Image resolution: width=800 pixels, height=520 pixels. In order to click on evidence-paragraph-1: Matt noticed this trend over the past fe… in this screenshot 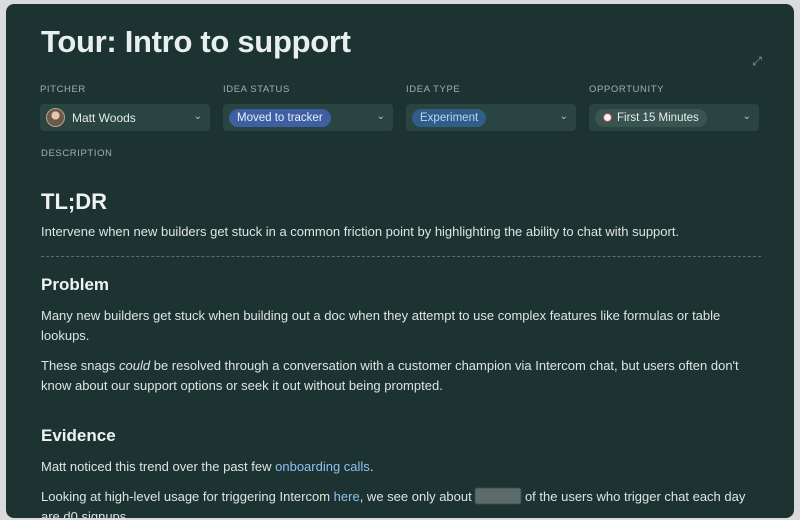, I will do `click(401, 467)`.